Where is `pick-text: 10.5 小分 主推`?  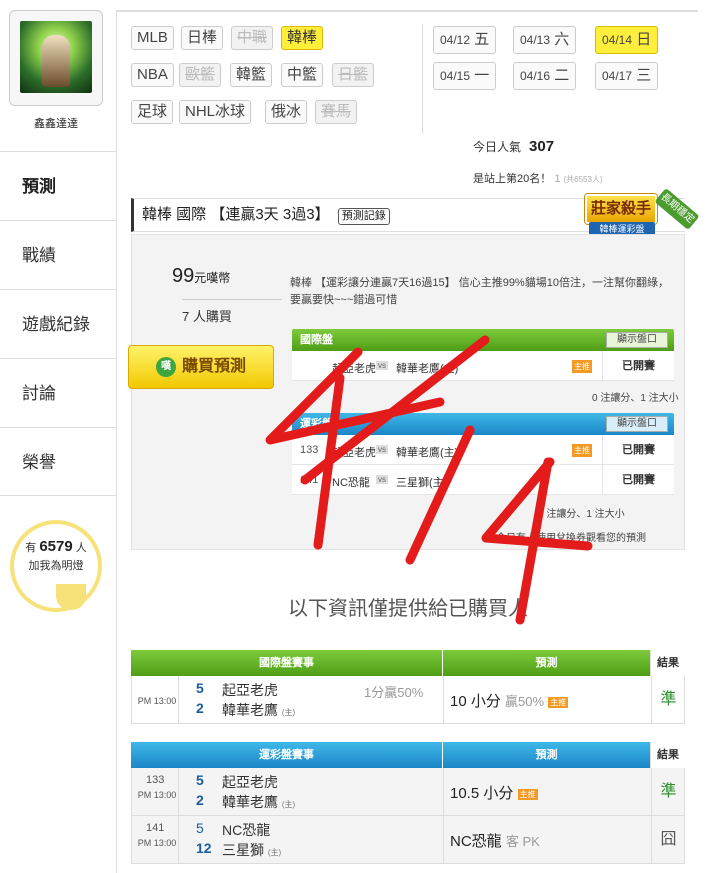 pick-text: 10.5 小分 主推 is located at coordinates (494, 793).